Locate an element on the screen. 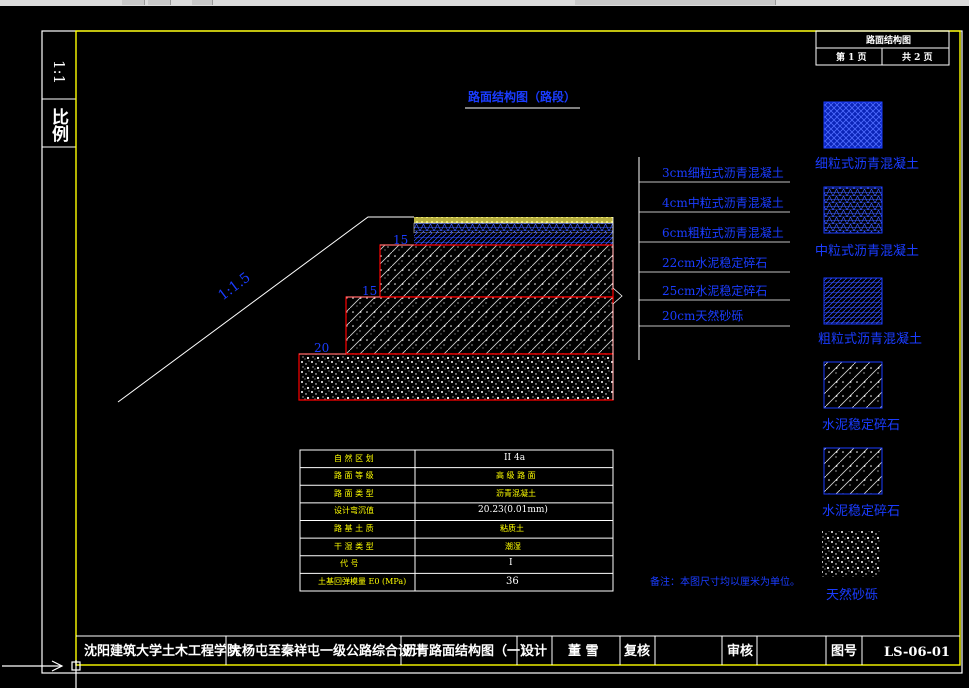  title-designer: 董 雪 is located at coordinates (583, 651).